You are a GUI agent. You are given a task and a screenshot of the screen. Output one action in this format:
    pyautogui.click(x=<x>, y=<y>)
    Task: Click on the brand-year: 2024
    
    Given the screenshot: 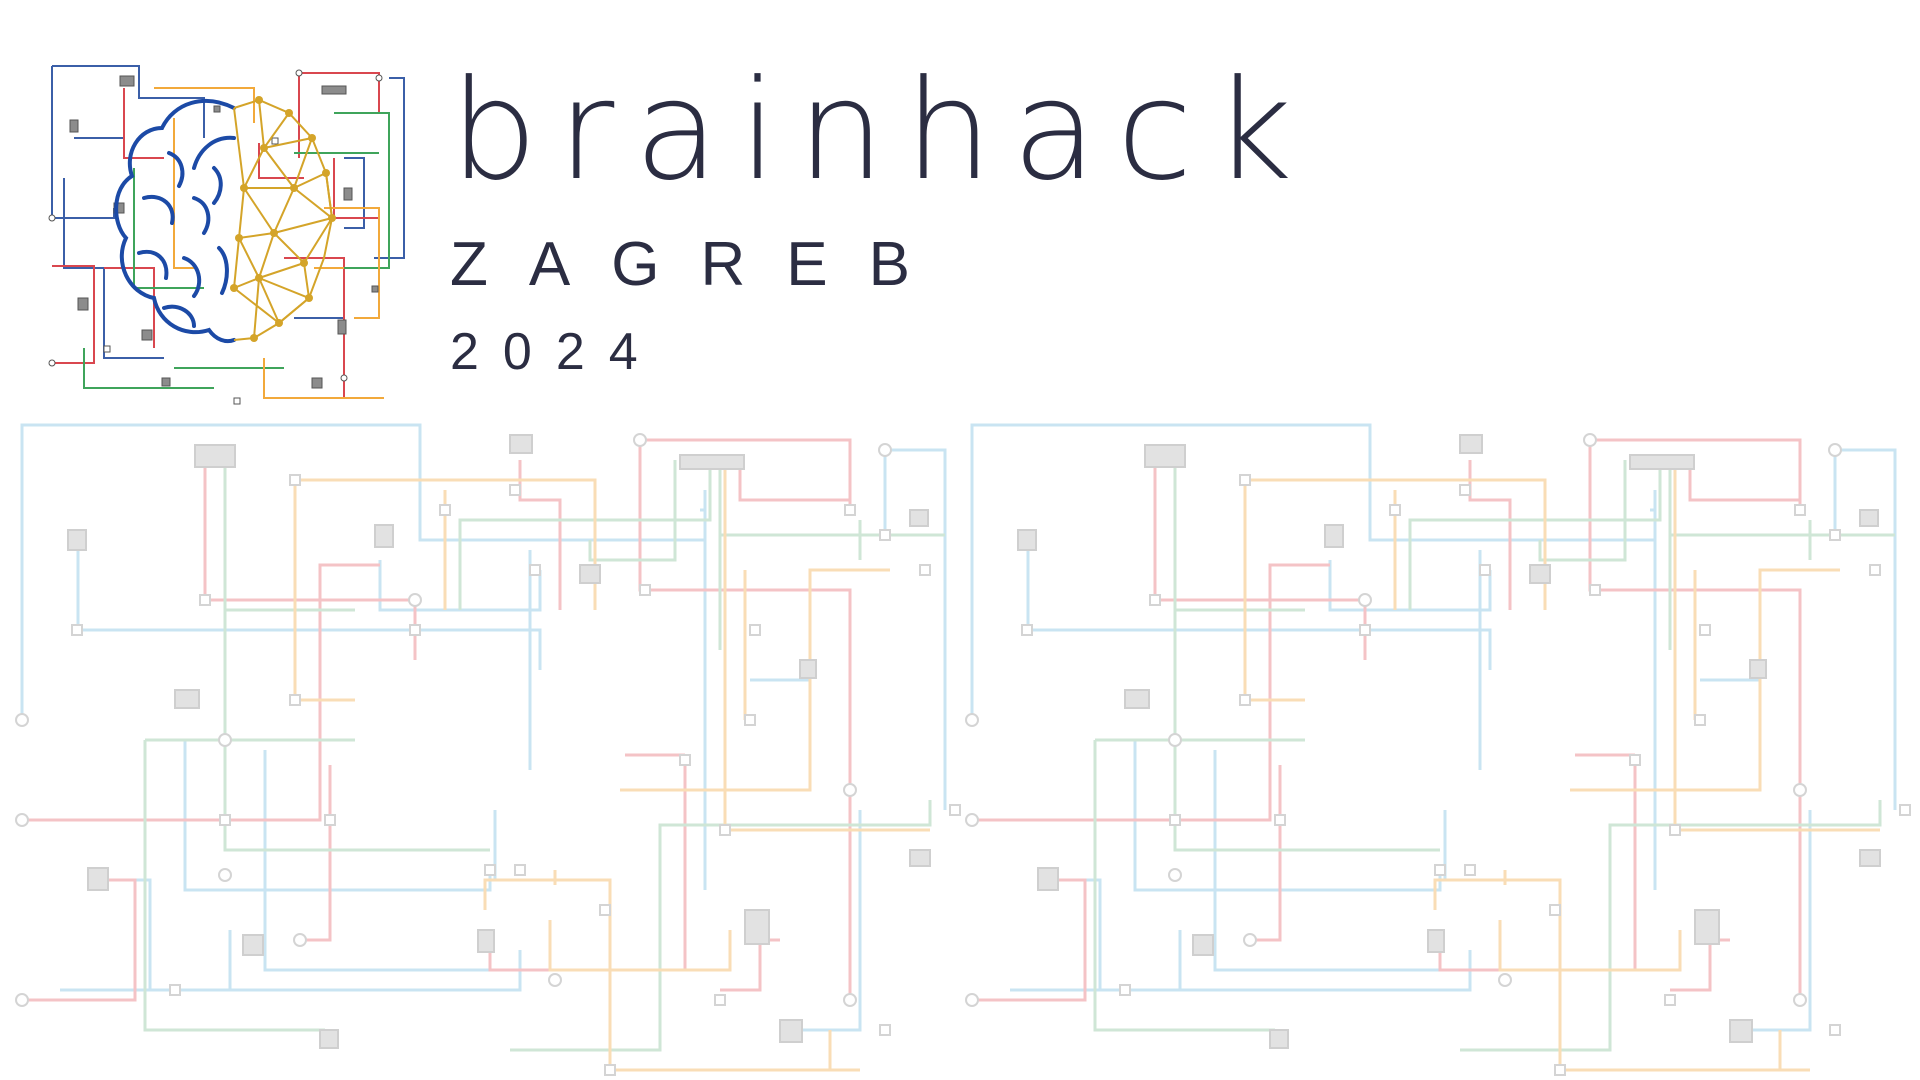 What is the action you would take?
    pyautogui.click(x=556, y=352)
    